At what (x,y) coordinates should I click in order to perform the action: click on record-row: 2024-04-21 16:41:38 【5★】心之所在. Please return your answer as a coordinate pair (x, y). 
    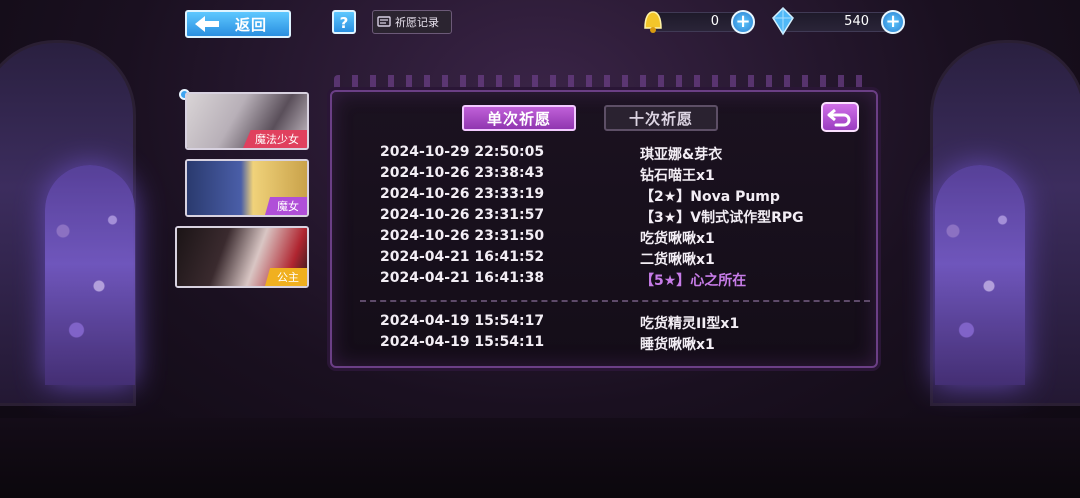
    Looking at the image, I should click on (615, 280).